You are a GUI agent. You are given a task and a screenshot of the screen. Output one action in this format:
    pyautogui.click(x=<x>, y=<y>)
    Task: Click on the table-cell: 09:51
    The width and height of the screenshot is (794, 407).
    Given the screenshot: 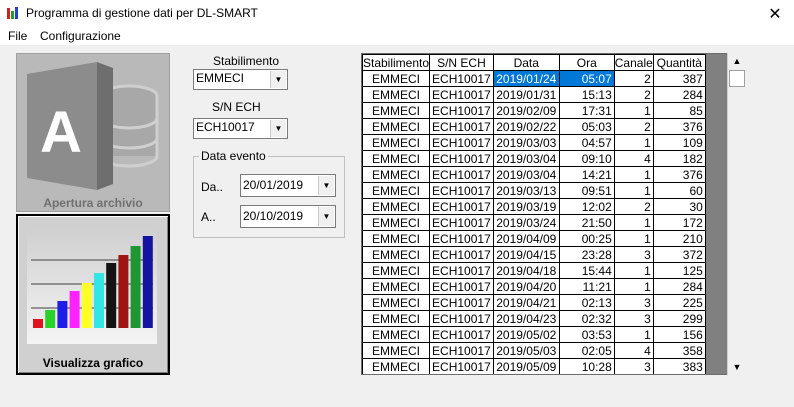 What is the action you would take?
    pyautogui.click(x=586, y=190)
    